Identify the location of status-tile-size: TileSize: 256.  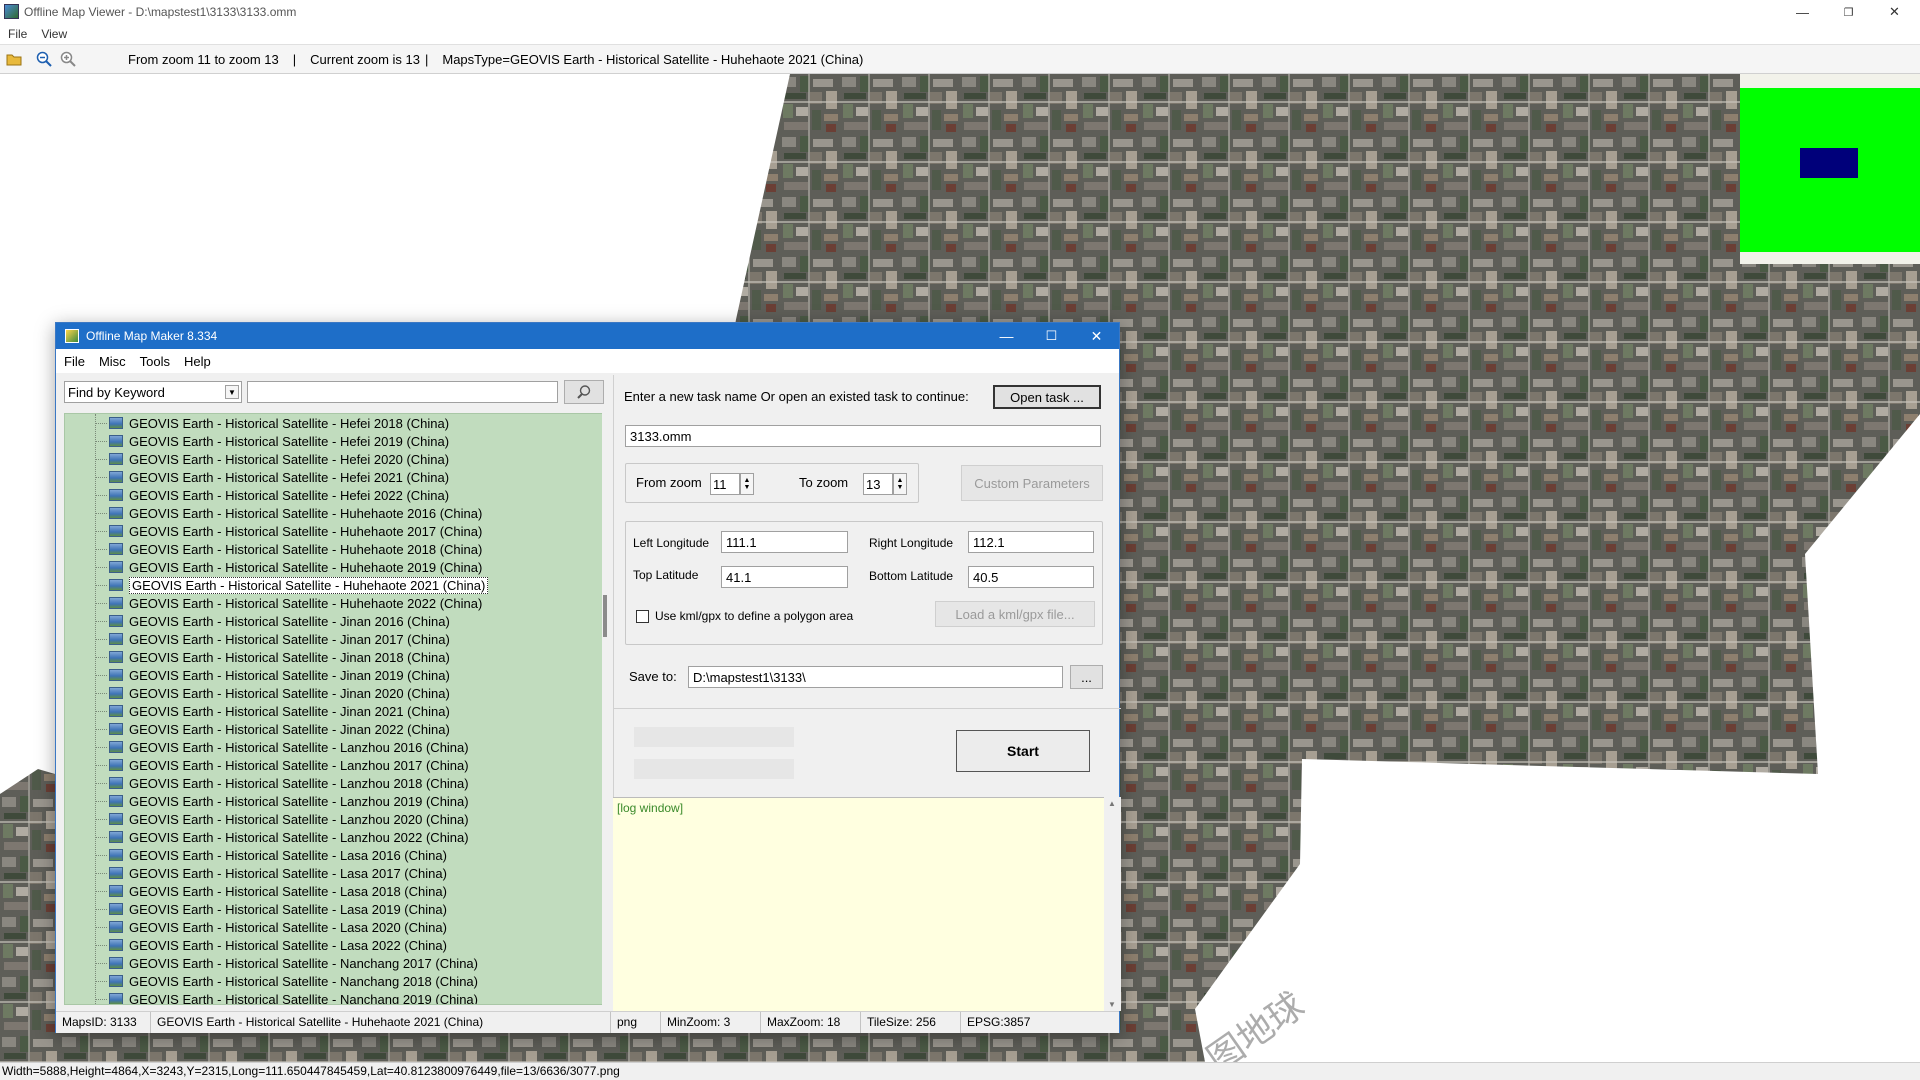
(911, 1022).